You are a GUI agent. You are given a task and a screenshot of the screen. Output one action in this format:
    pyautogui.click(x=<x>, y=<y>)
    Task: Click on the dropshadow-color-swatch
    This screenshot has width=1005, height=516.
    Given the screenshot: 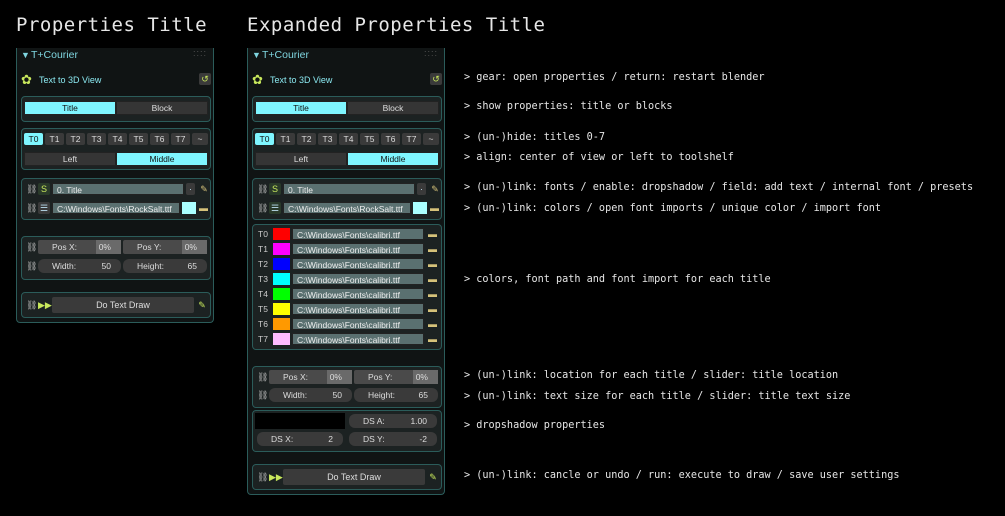 What is the action you would take?
    pyautogui.click(x=300, y=421)
    